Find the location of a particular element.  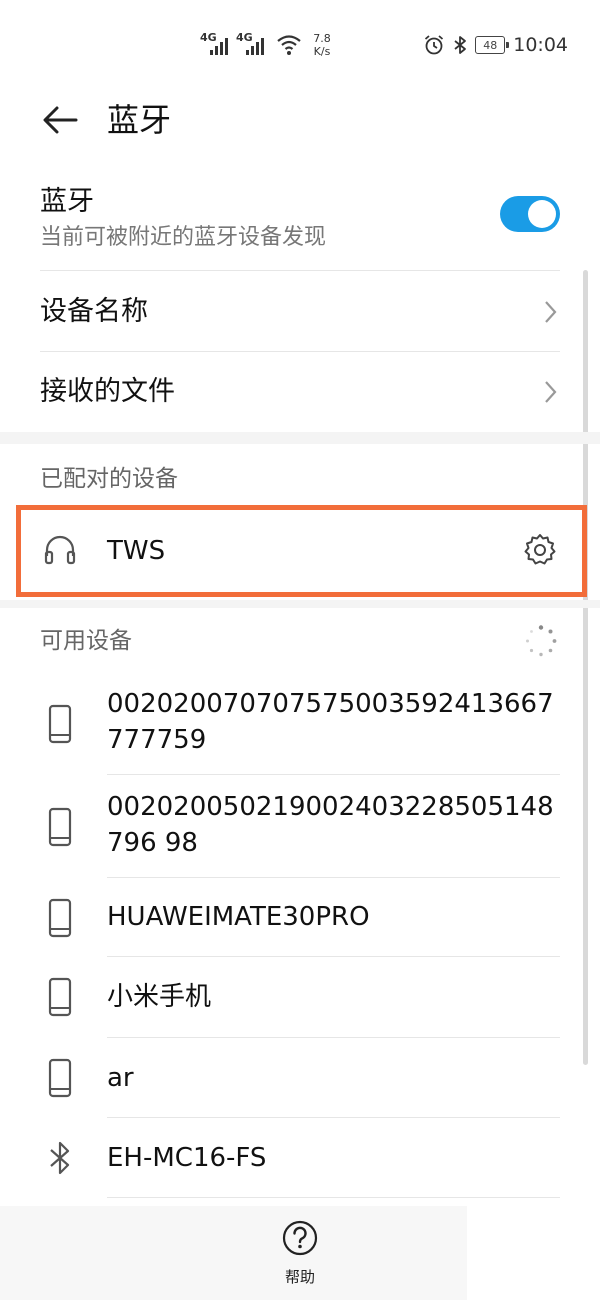

network-speed: 7.8 K/s is located at coordinates (322, 45).